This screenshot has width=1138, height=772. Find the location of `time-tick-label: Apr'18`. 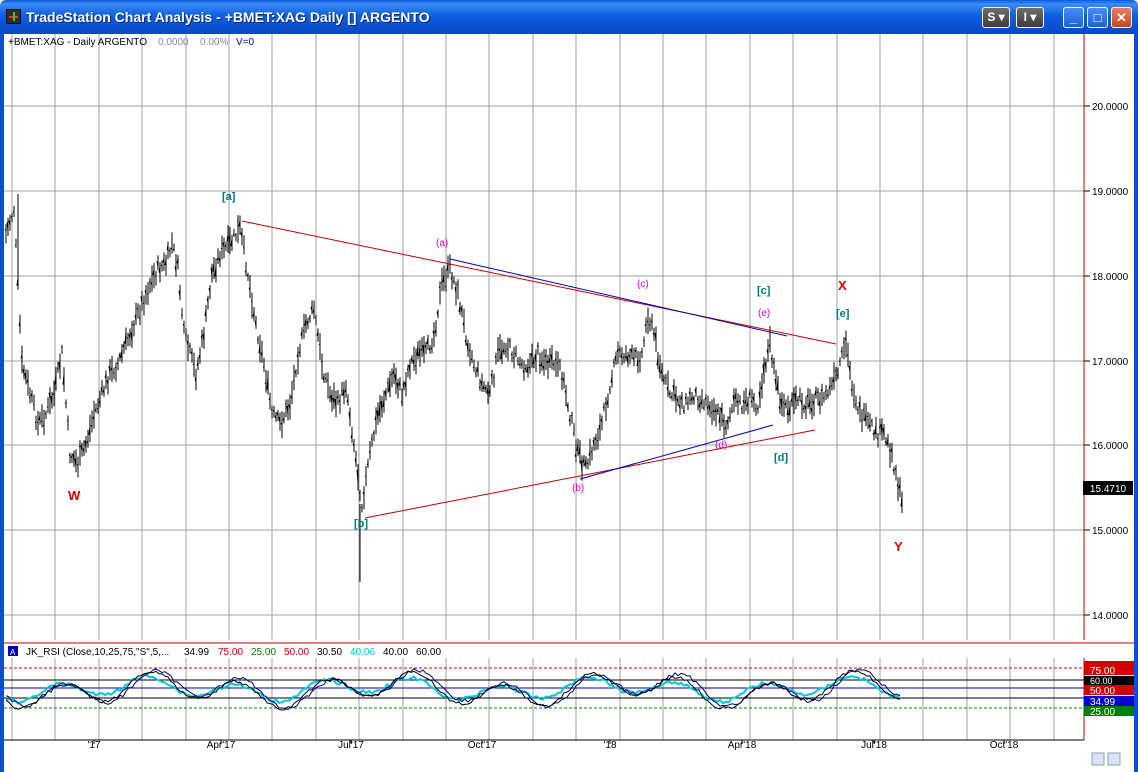

time-tick-label: Apr'18 is located at coordinates (742, 745).